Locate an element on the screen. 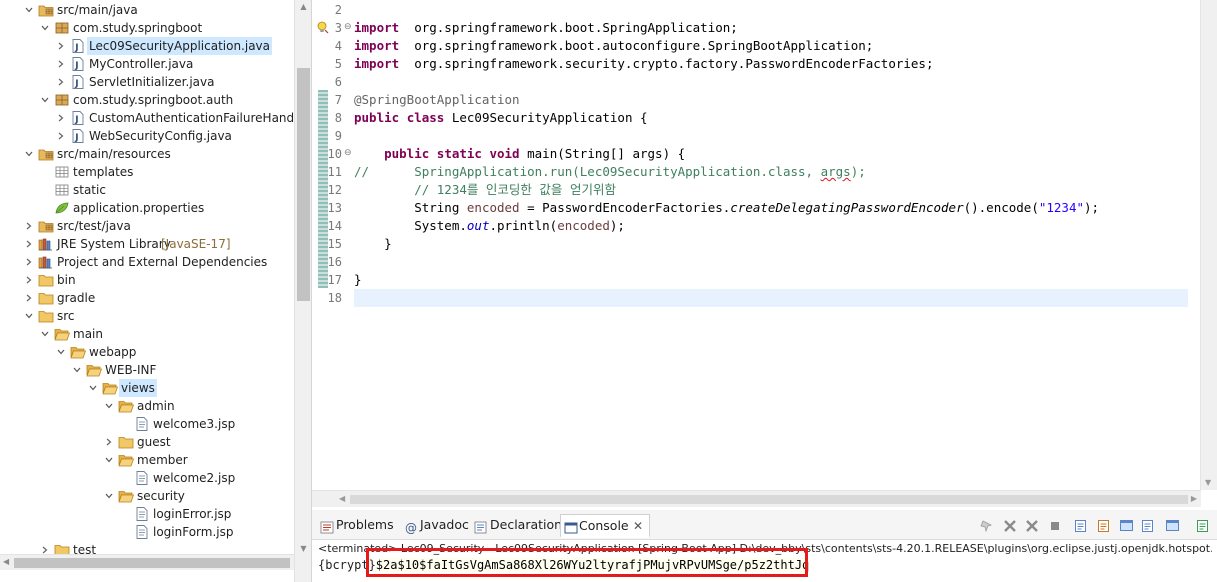 This screenshot has width=1217, height=582. word-wrap-icon is located at coordinates (1127, 526).